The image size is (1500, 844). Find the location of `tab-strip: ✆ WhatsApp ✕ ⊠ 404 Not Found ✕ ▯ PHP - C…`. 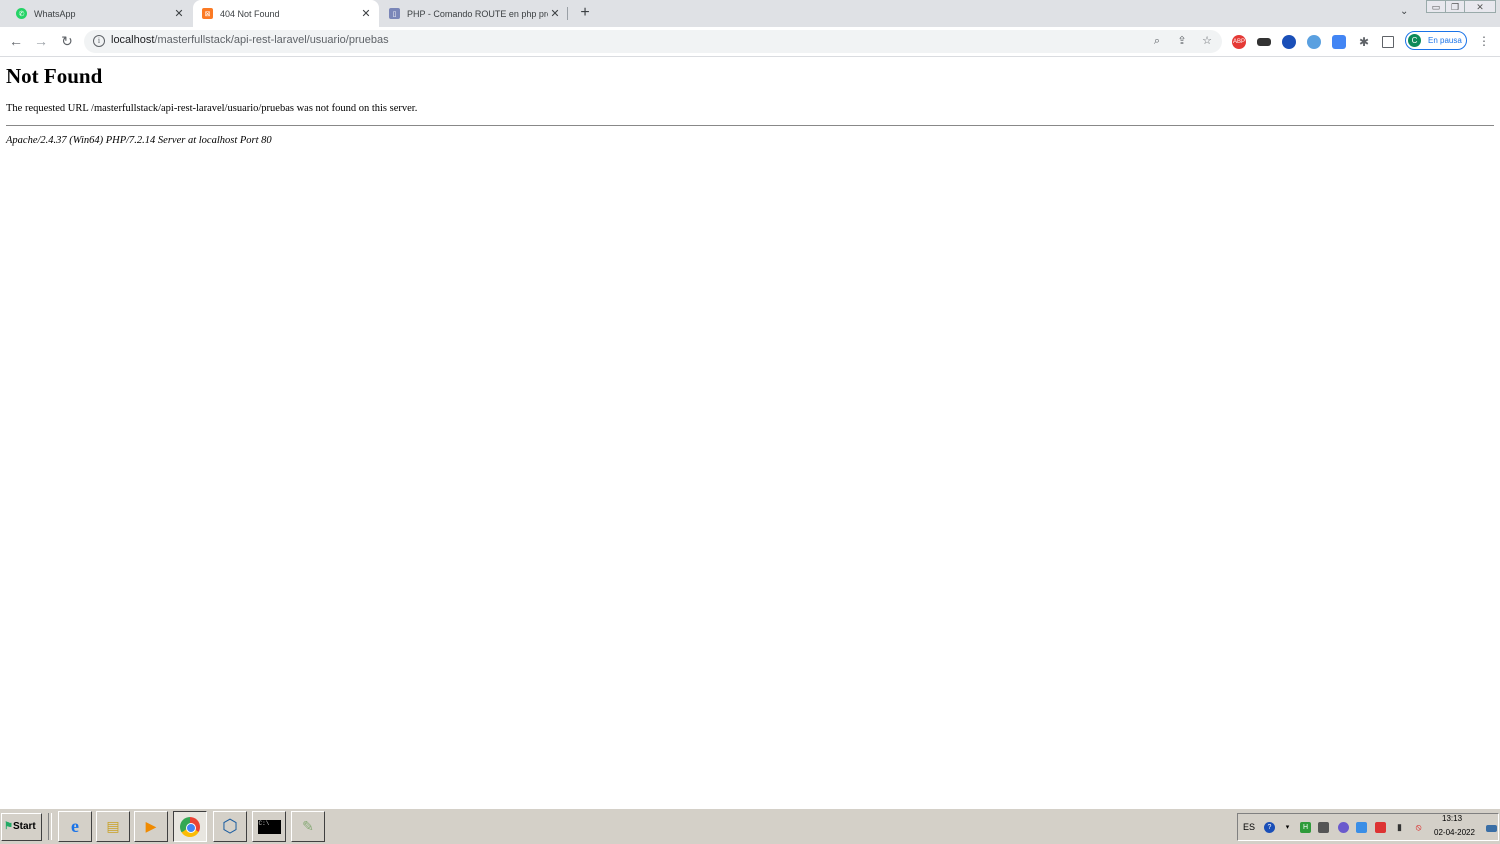

tab-strip: ✆ WhatsApp ✕ ⊠ 404 Not Found ✕ ▯ PHP - C… is located at coordinates (750, 13).